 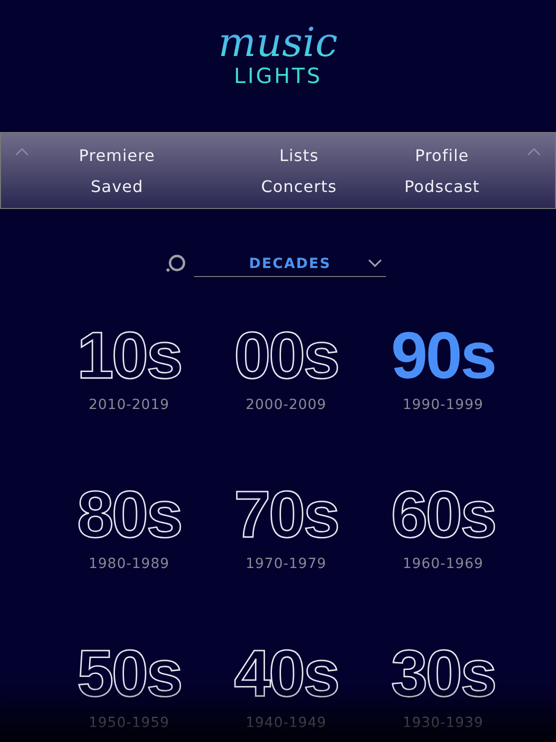 What do you see at coordinates (443, 355) in the screenshot?
I see `decade-tile: 90s` at bounding box center [443, 355].